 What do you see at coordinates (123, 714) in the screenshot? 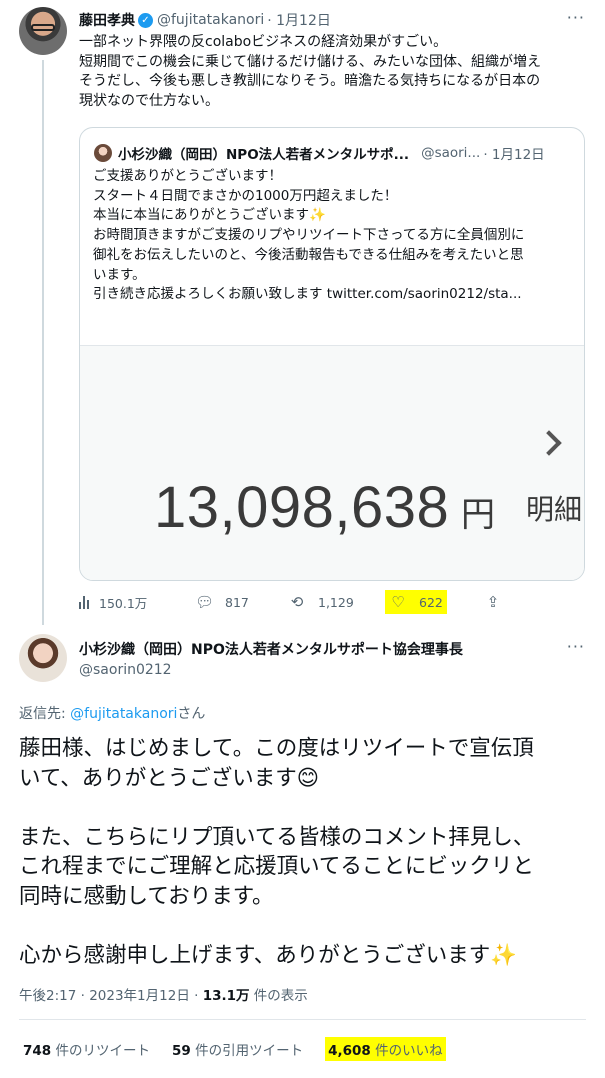
I see `replying-mention-link: @fujitatakanori` at bounding box center [123, 714].